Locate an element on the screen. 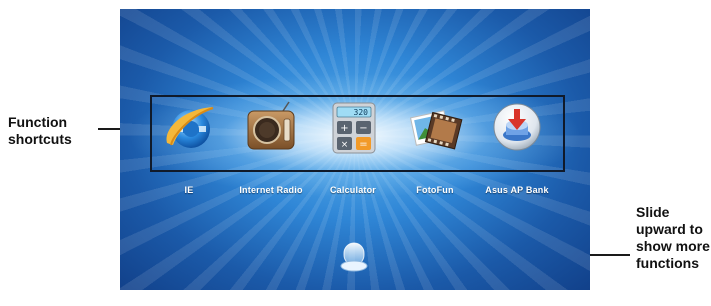 Image resolution: width=711 pixels, height=306 pixels. function-shortcuts-text: Function shortcuts is located at coordinates (40, 130).